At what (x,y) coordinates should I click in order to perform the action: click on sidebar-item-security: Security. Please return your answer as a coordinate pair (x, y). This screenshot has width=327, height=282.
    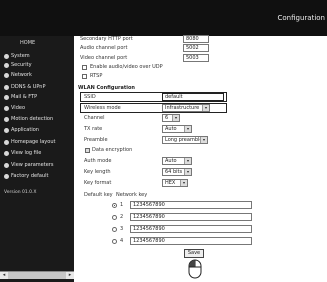
    Looking at the image, I should click on (39, 65).